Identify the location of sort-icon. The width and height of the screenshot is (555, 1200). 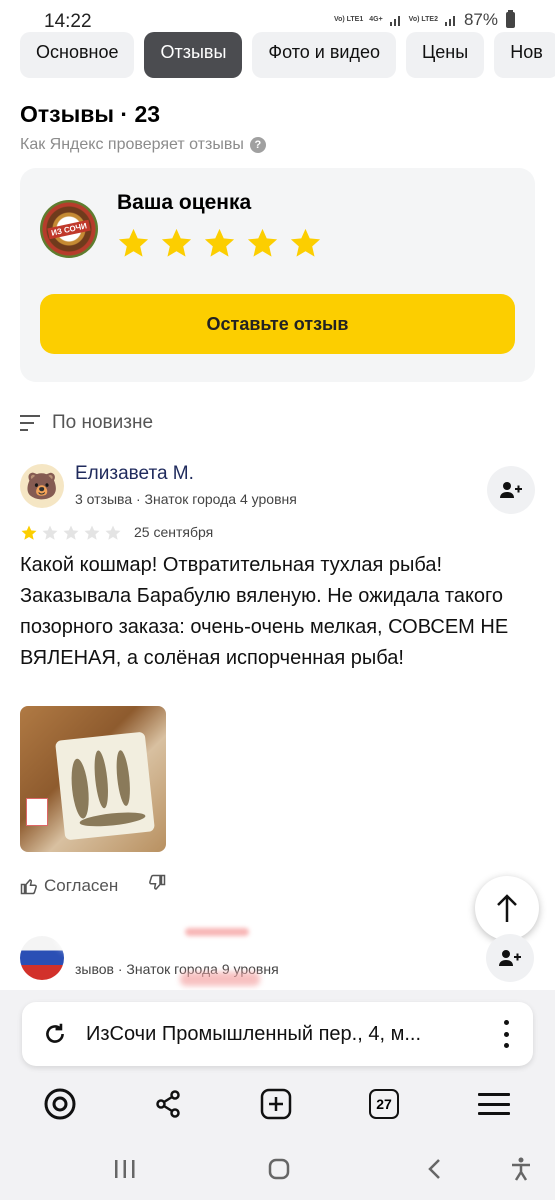
(30, 423).